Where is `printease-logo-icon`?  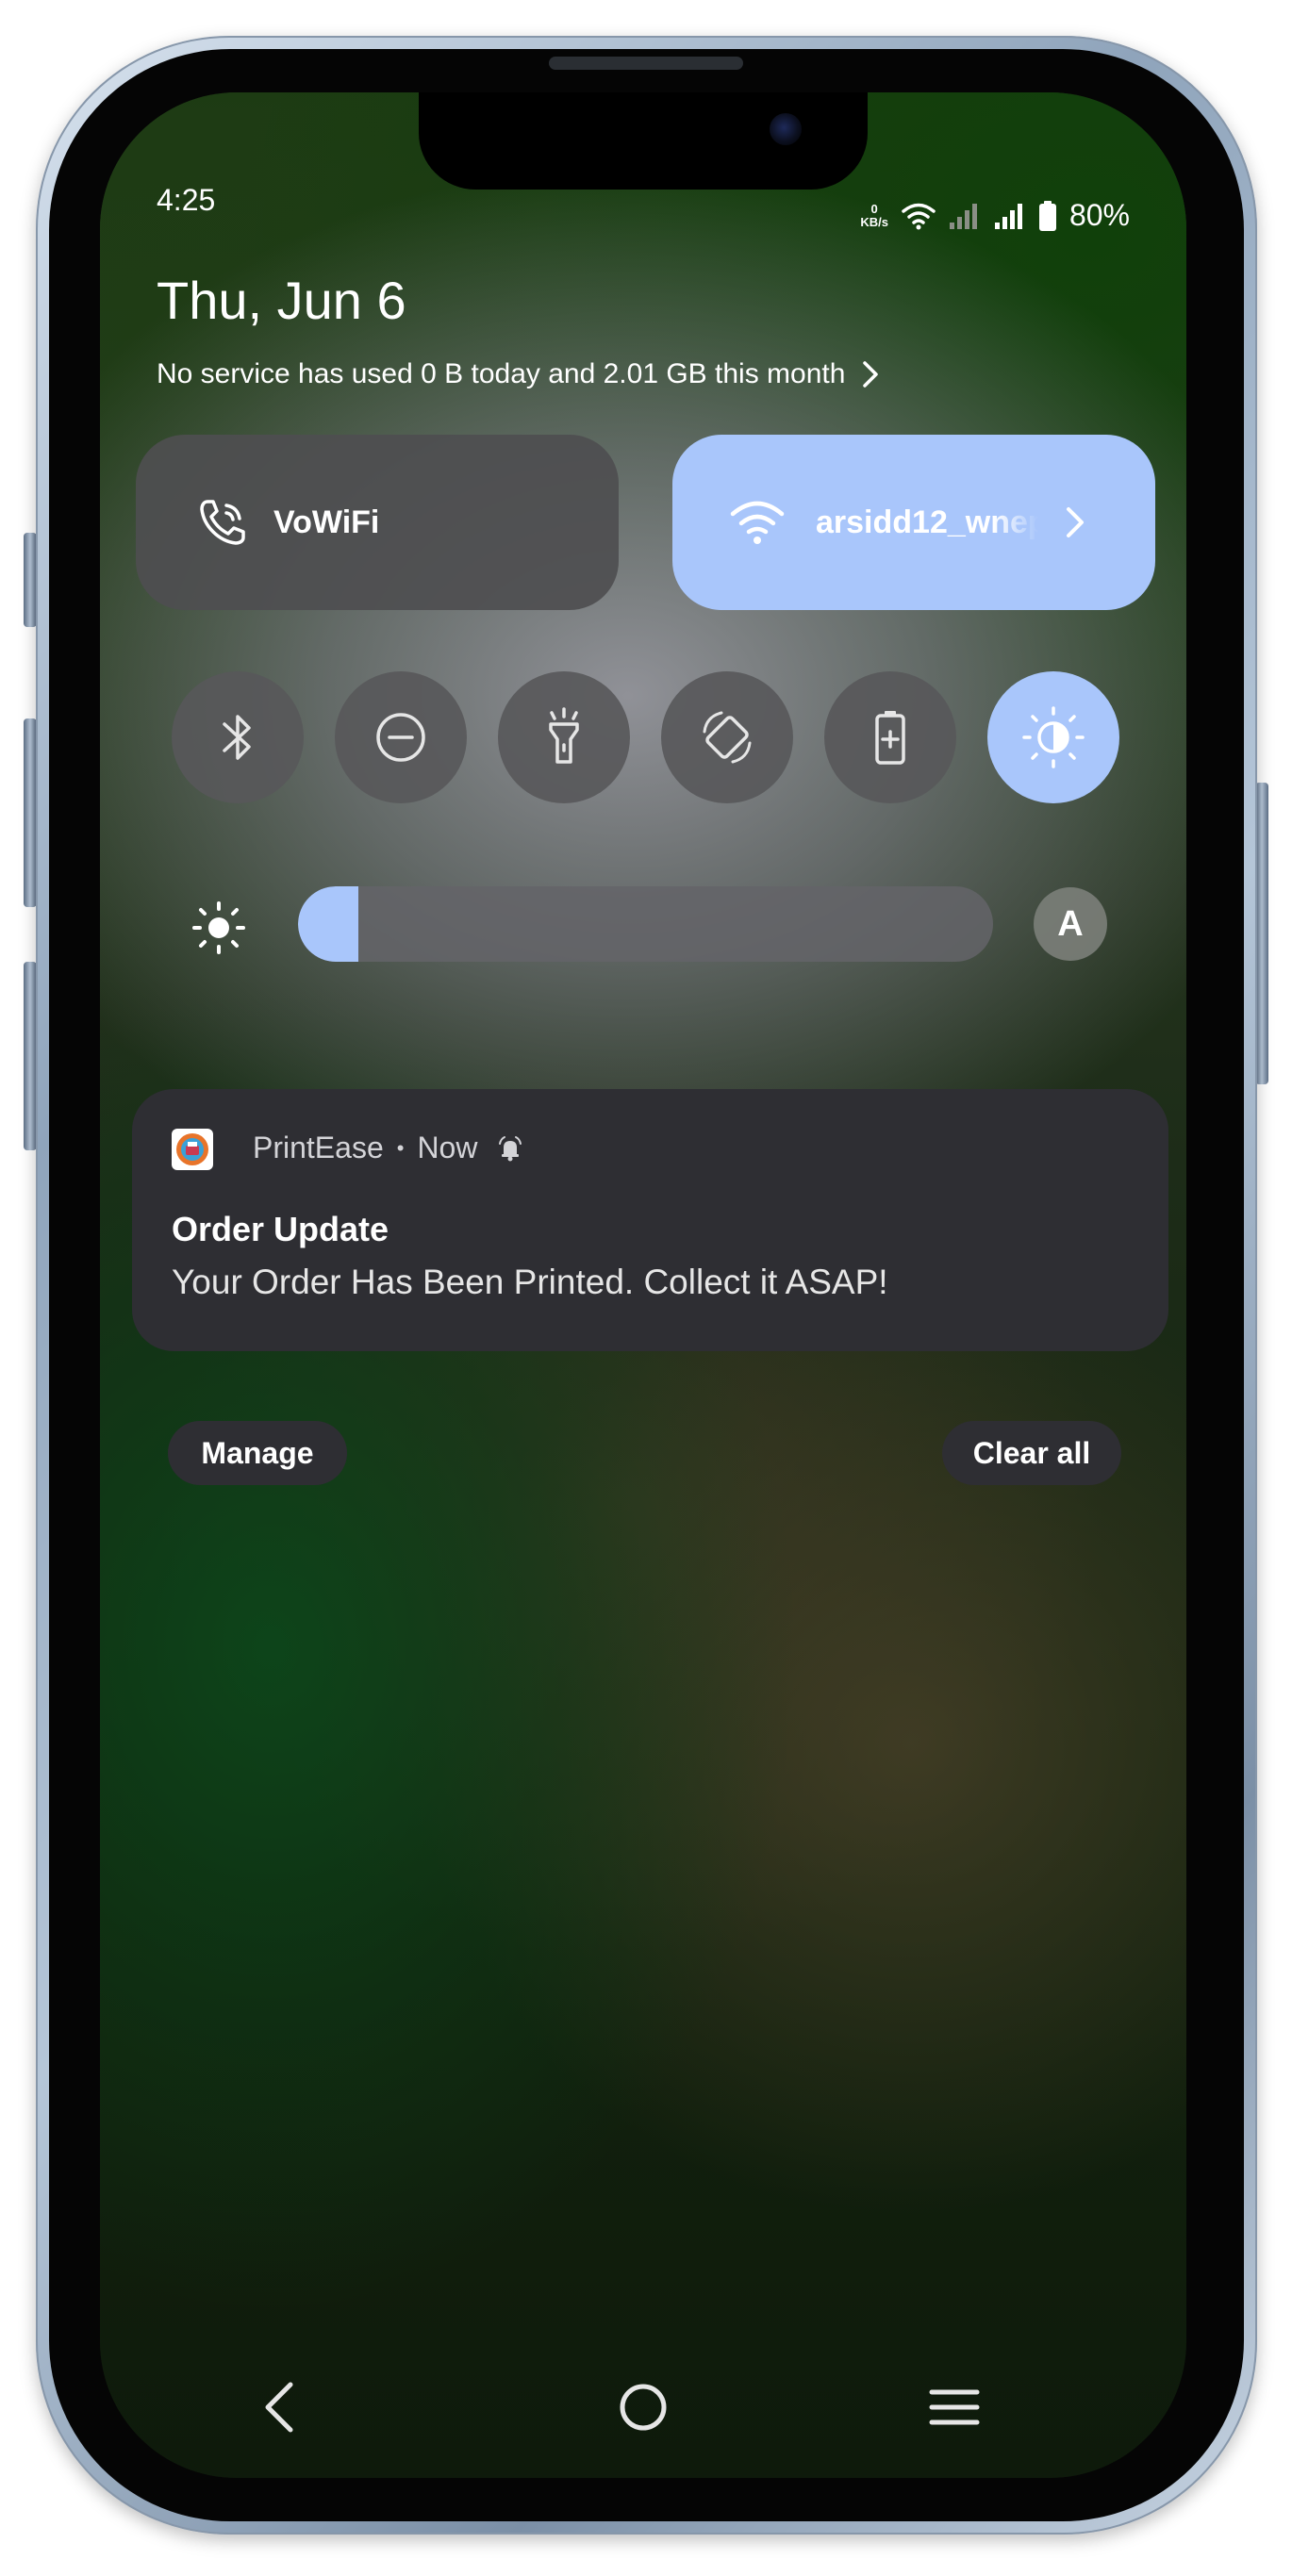
printease-logo-icon is located at coordinates (192, 1149).